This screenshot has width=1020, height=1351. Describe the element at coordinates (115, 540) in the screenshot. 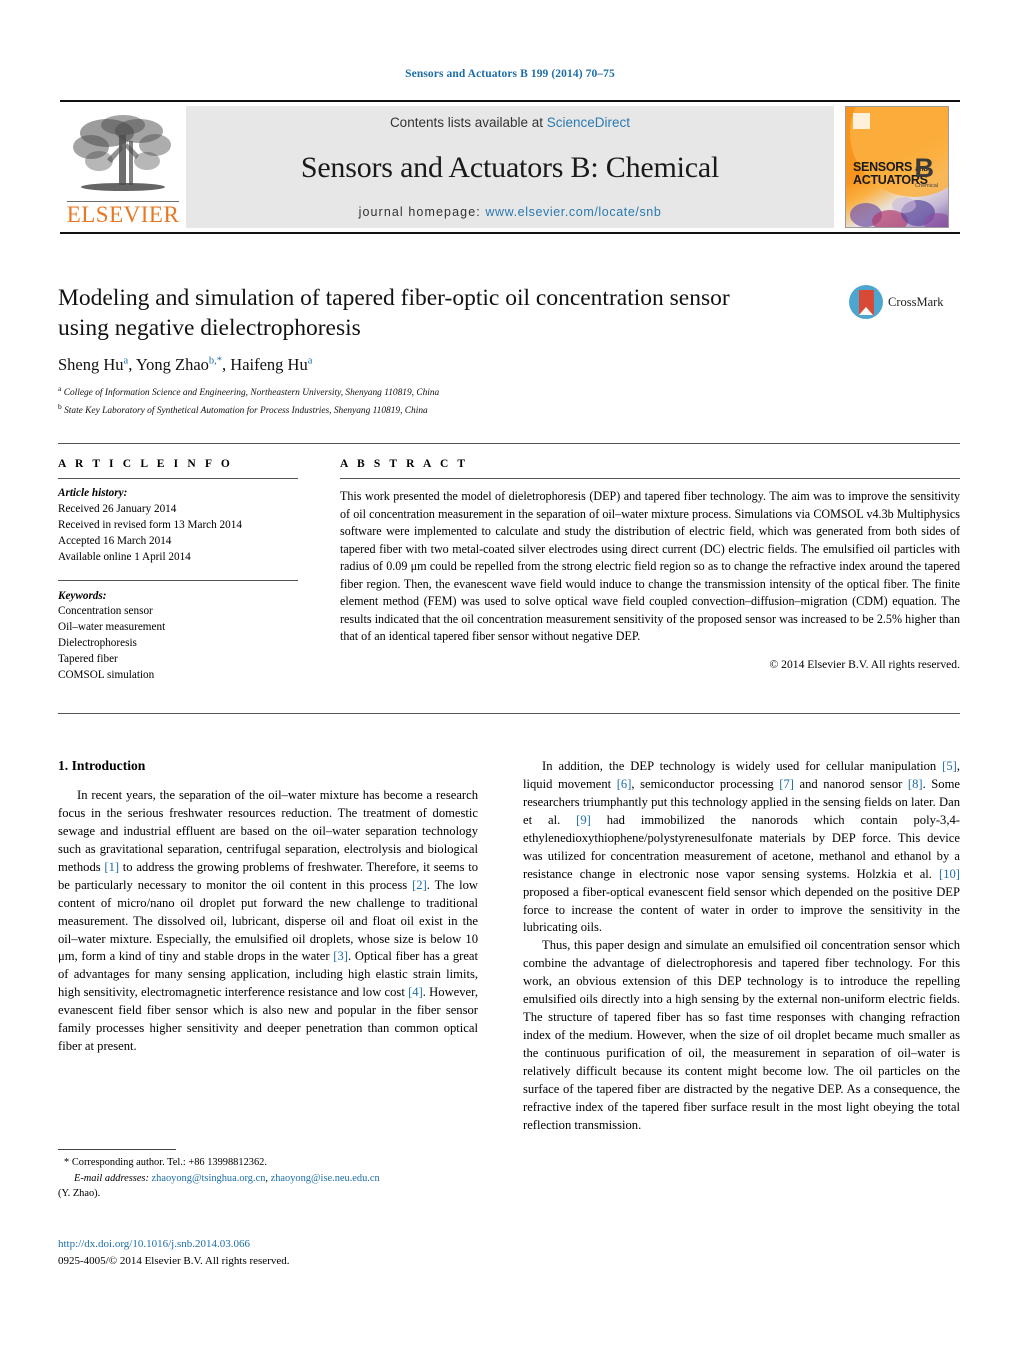

I see `history-item: Accepted 16 March 2014` at that location.